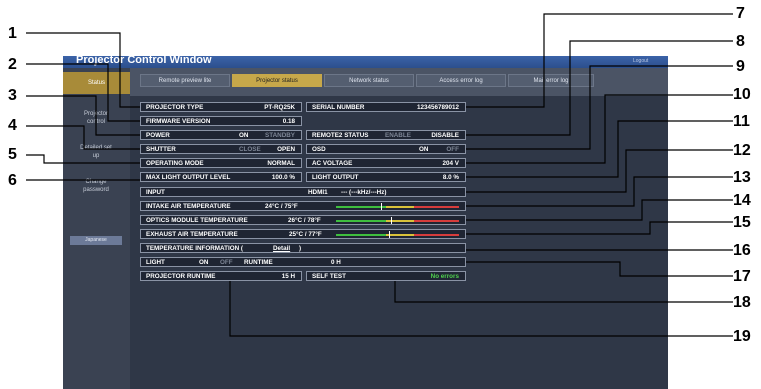 The width and height of the screenshot is (761, 389). Describe the element at coordinates (742, 177) in the screenshot. I see `callout-13: 13` at that location.